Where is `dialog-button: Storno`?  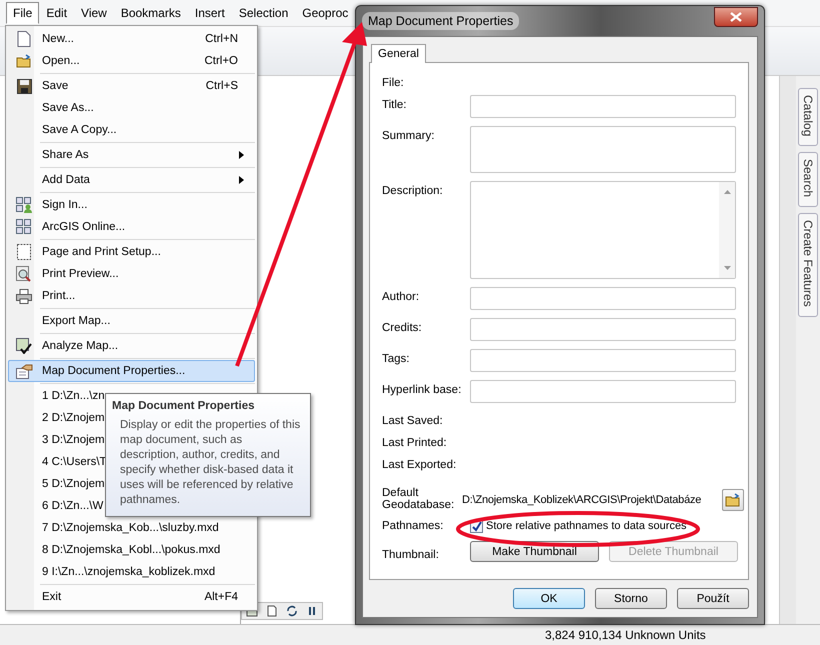 dialog-button: Storno is located at coordinates (631, 598).